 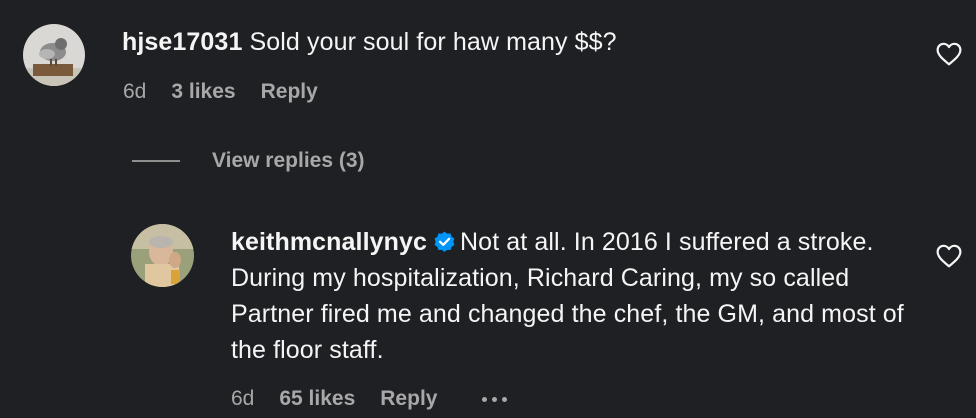 What do you see at coordinates (203, 92) in the screenshot?
I see `comment-likes-count: 3 likes` at bounding box center [203, 92].